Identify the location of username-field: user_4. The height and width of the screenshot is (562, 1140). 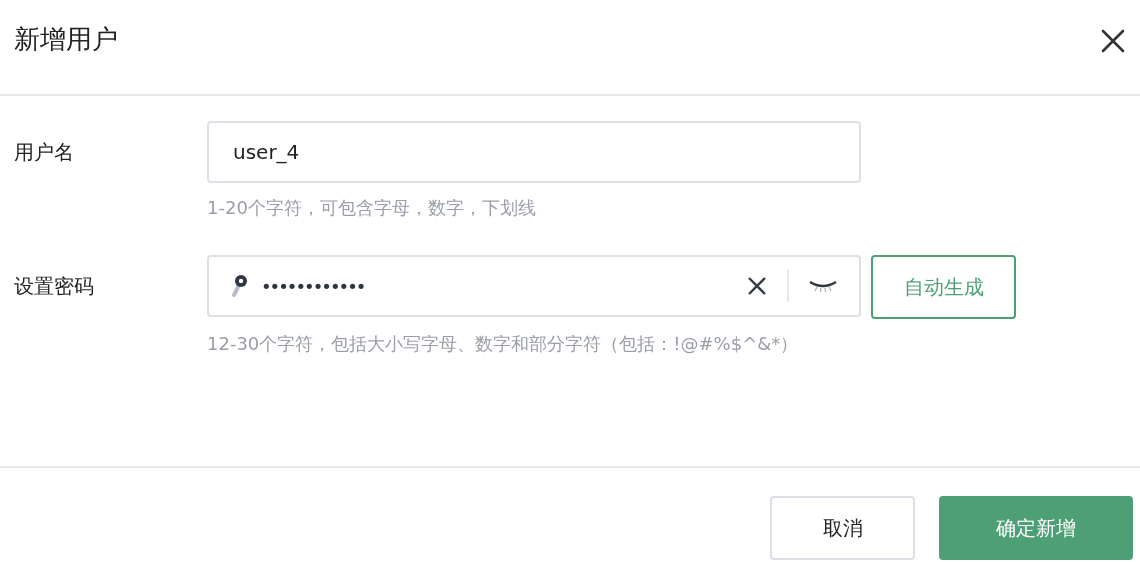
(534, 152).